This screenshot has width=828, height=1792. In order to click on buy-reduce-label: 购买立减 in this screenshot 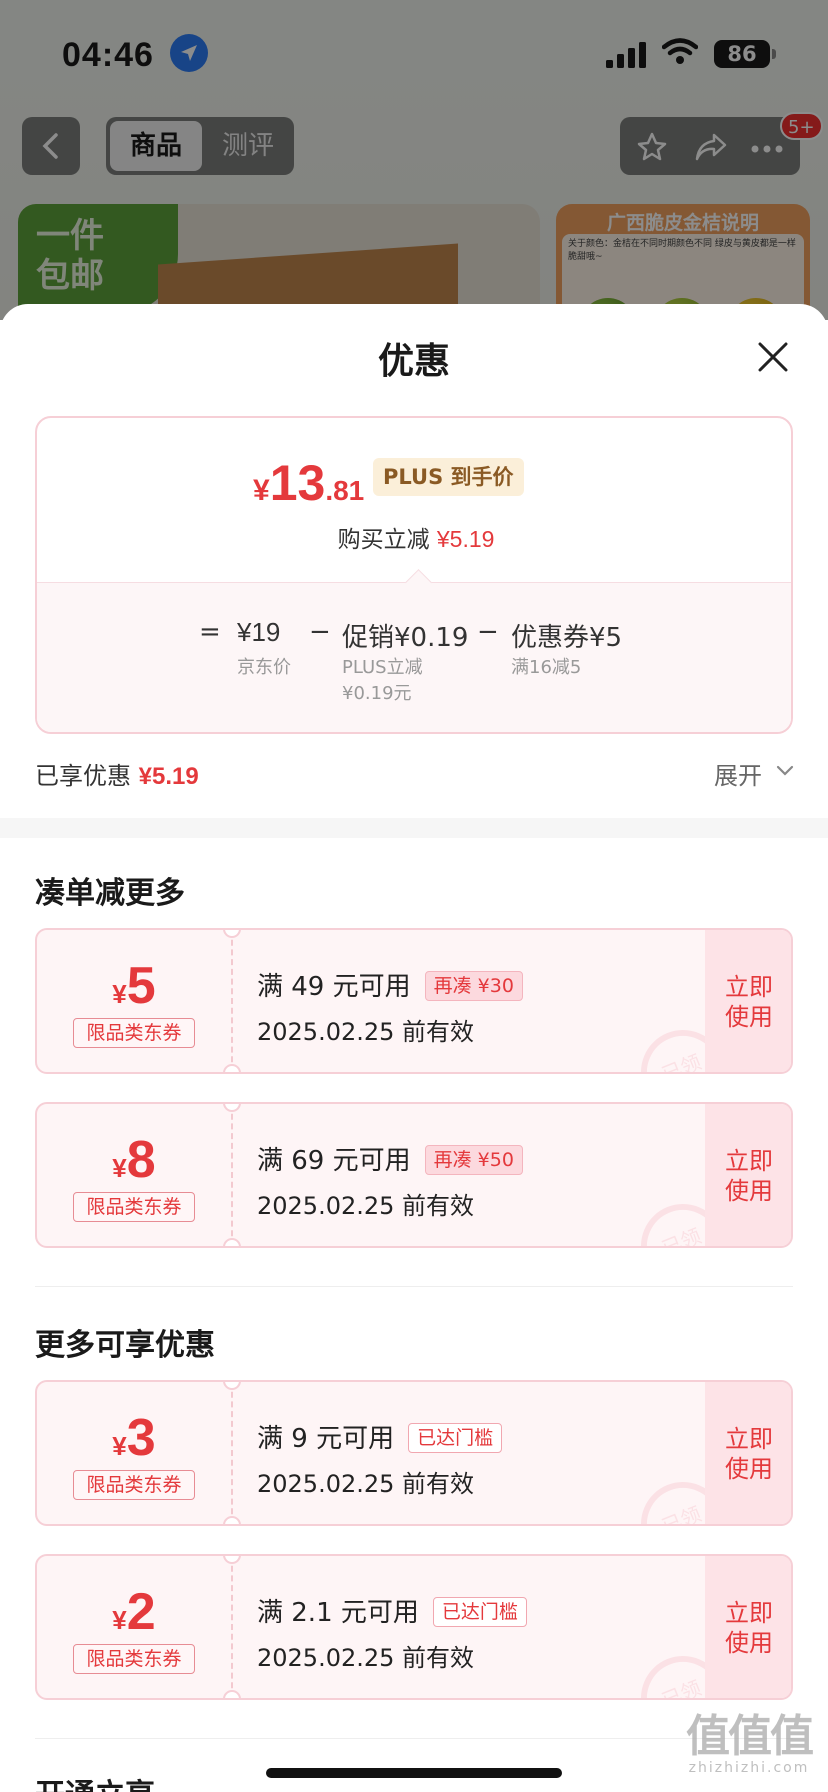, I will do `click(383, 540)`.